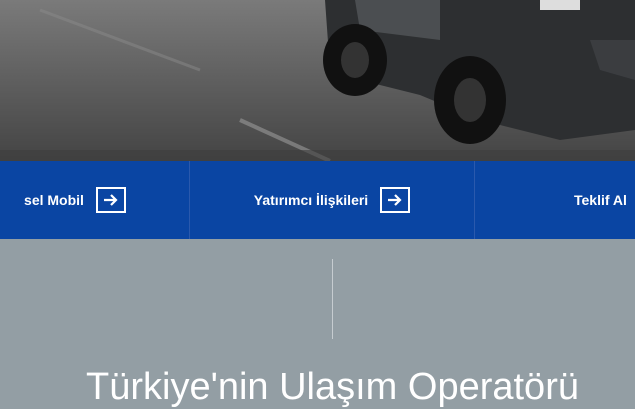 The image size is (635, 409). What do you see at coordinates (600, 200) in the screenshot?
I see `nav-item-label: Teklif Al` at bounding box center [600, 200].